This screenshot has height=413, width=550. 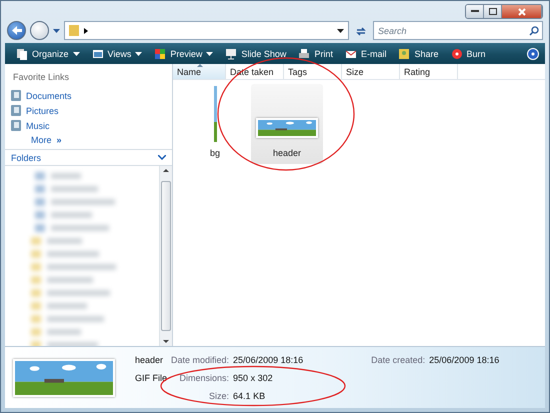 I want to click on file-tile: header, so click(x=287, y=124).